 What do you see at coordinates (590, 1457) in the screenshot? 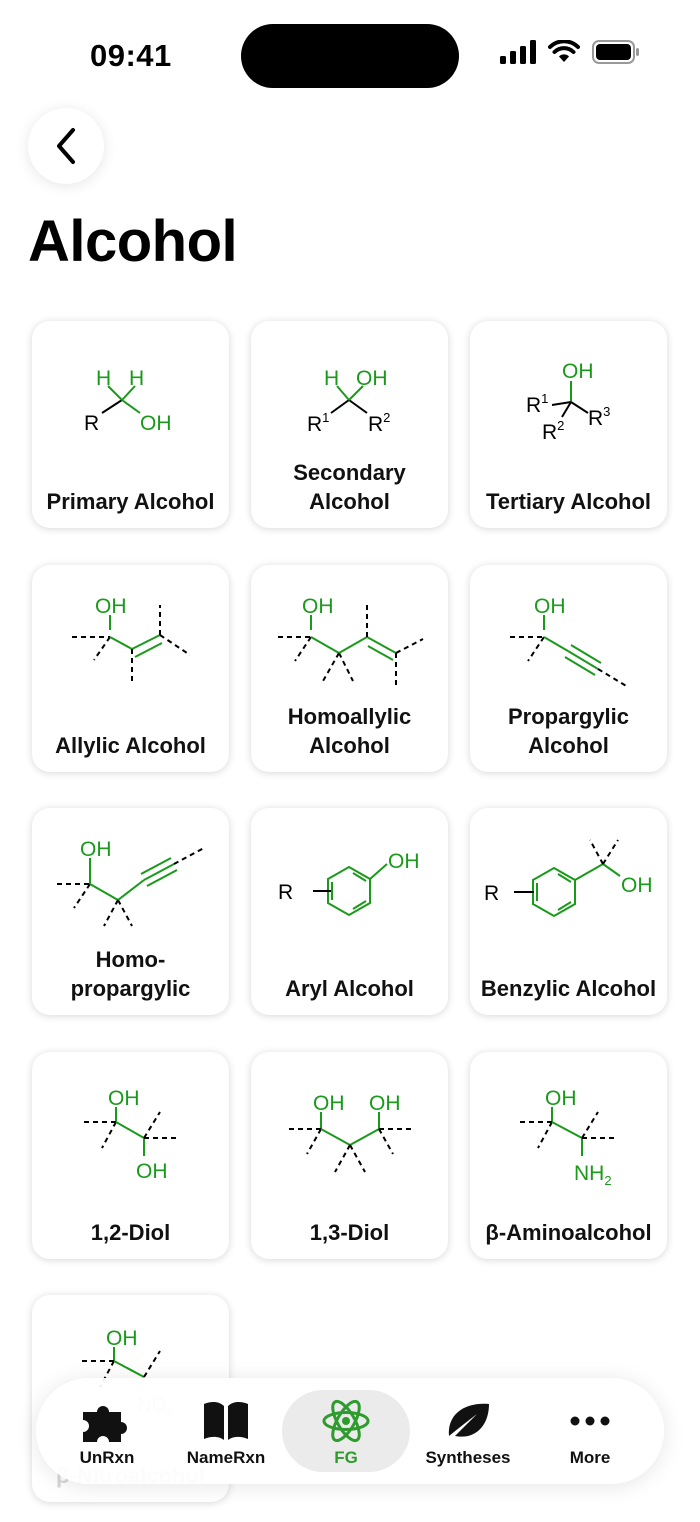
I see `tab-label: More` at bounding box center [590, 1457].